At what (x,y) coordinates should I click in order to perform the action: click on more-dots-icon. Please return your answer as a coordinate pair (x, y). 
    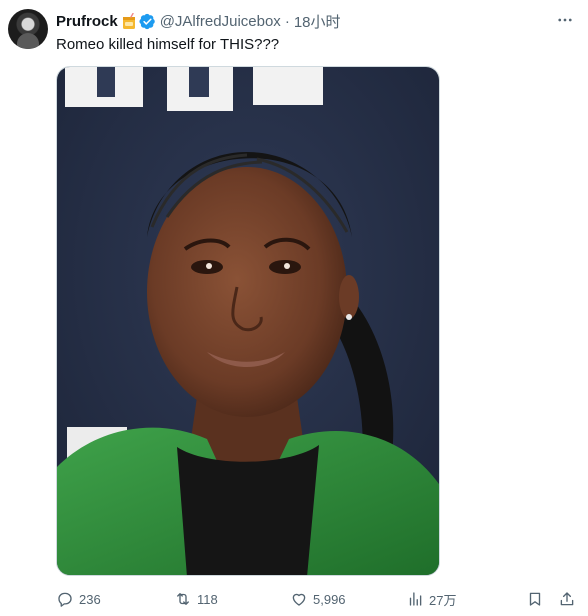
    Looking at the image, I should click on (565, 20).